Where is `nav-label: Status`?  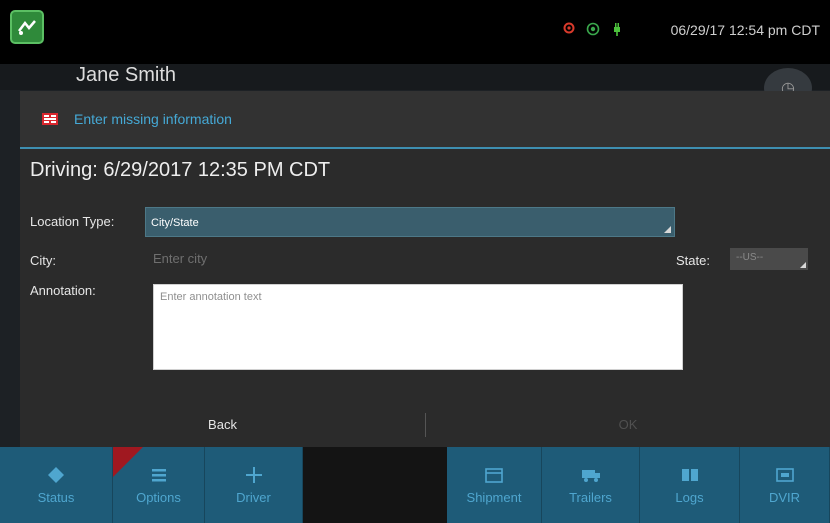
nav-label: Status is located at coordinates (56, 497).